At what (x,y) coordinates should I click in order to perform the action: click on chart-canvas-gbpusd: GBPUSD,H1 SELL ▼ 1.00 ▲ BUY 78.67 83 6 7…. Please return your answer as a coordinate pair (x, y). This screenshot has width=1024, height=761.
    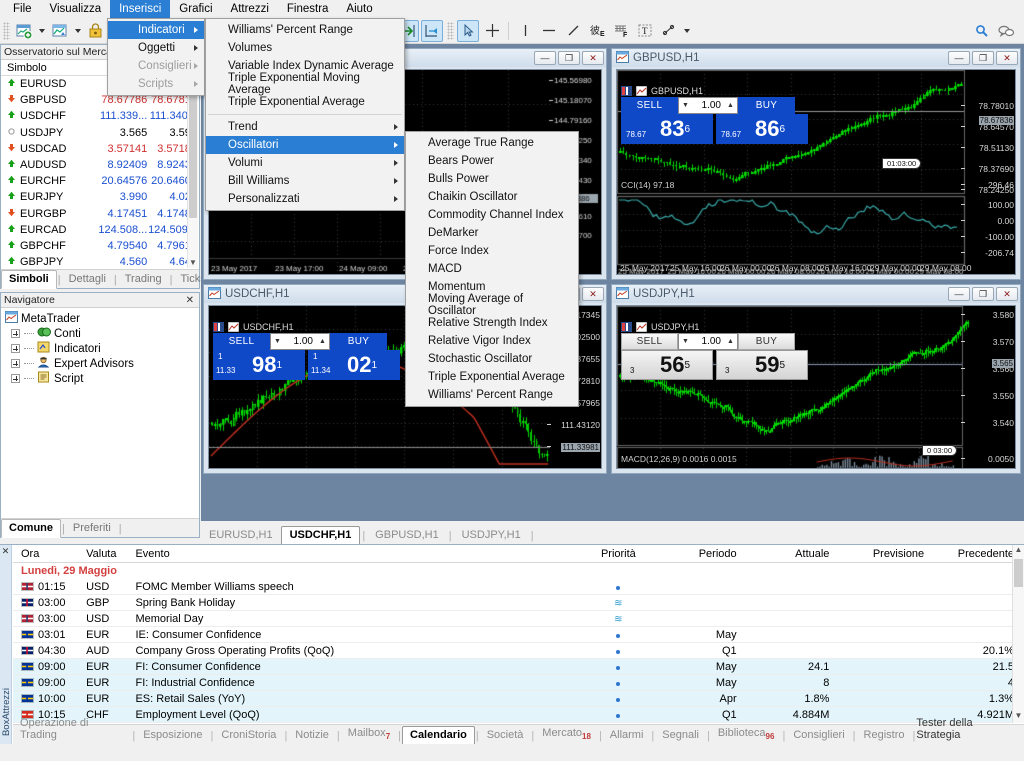
    Looking at the image, I should click on (816, 172).